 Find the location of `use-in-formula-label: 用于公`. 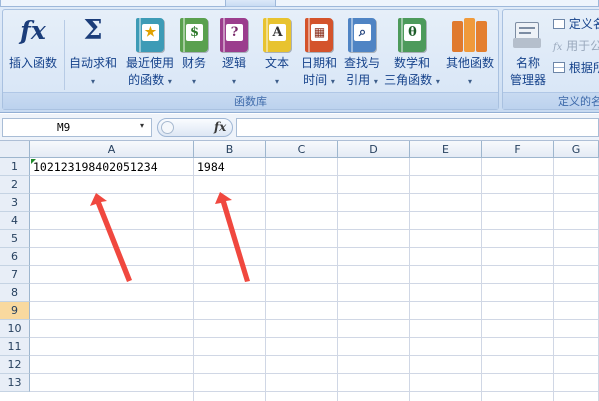

use-in-formula-label: 用于公 is located at coordinates (582, 46).